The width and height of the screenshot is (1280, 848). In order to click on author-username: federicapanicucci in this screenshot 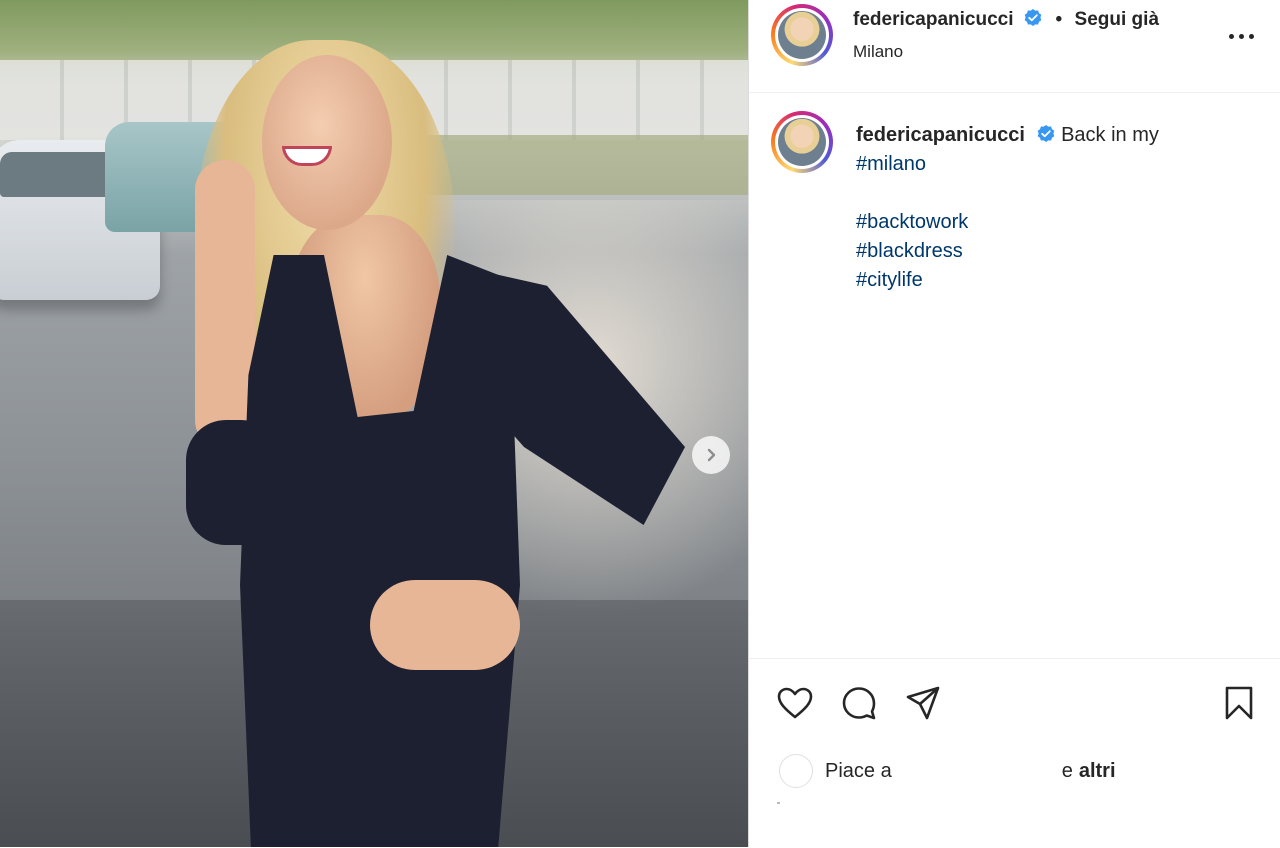, I will do `click(933, 19)`.